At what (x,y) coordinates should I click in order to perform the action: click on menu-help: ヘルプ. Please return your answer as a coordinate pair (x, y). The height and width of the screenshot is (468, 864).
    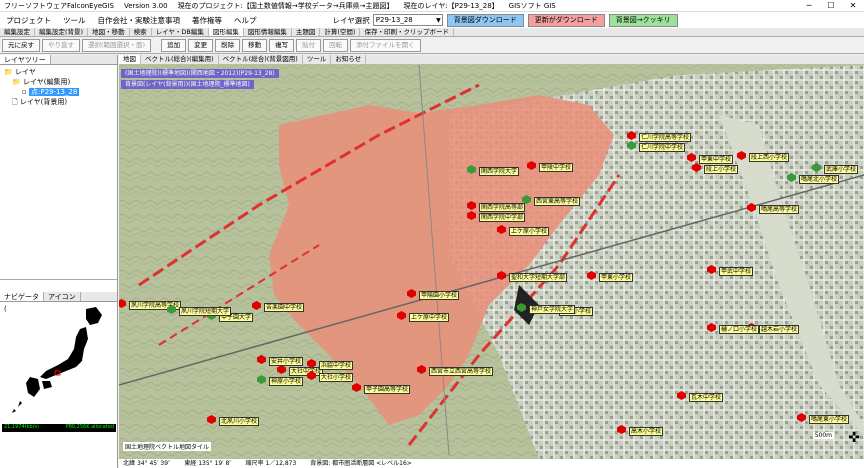
    Looking at the image, I should click on (245, 20).